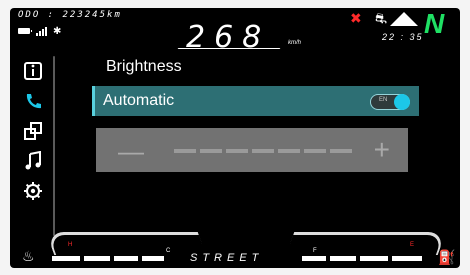 The height and width of the screenshot is (275, 470). What do you see at coordinates (366, 243) in the screenshot?
I see `fuel-arc` at bounding box center [366, 243].